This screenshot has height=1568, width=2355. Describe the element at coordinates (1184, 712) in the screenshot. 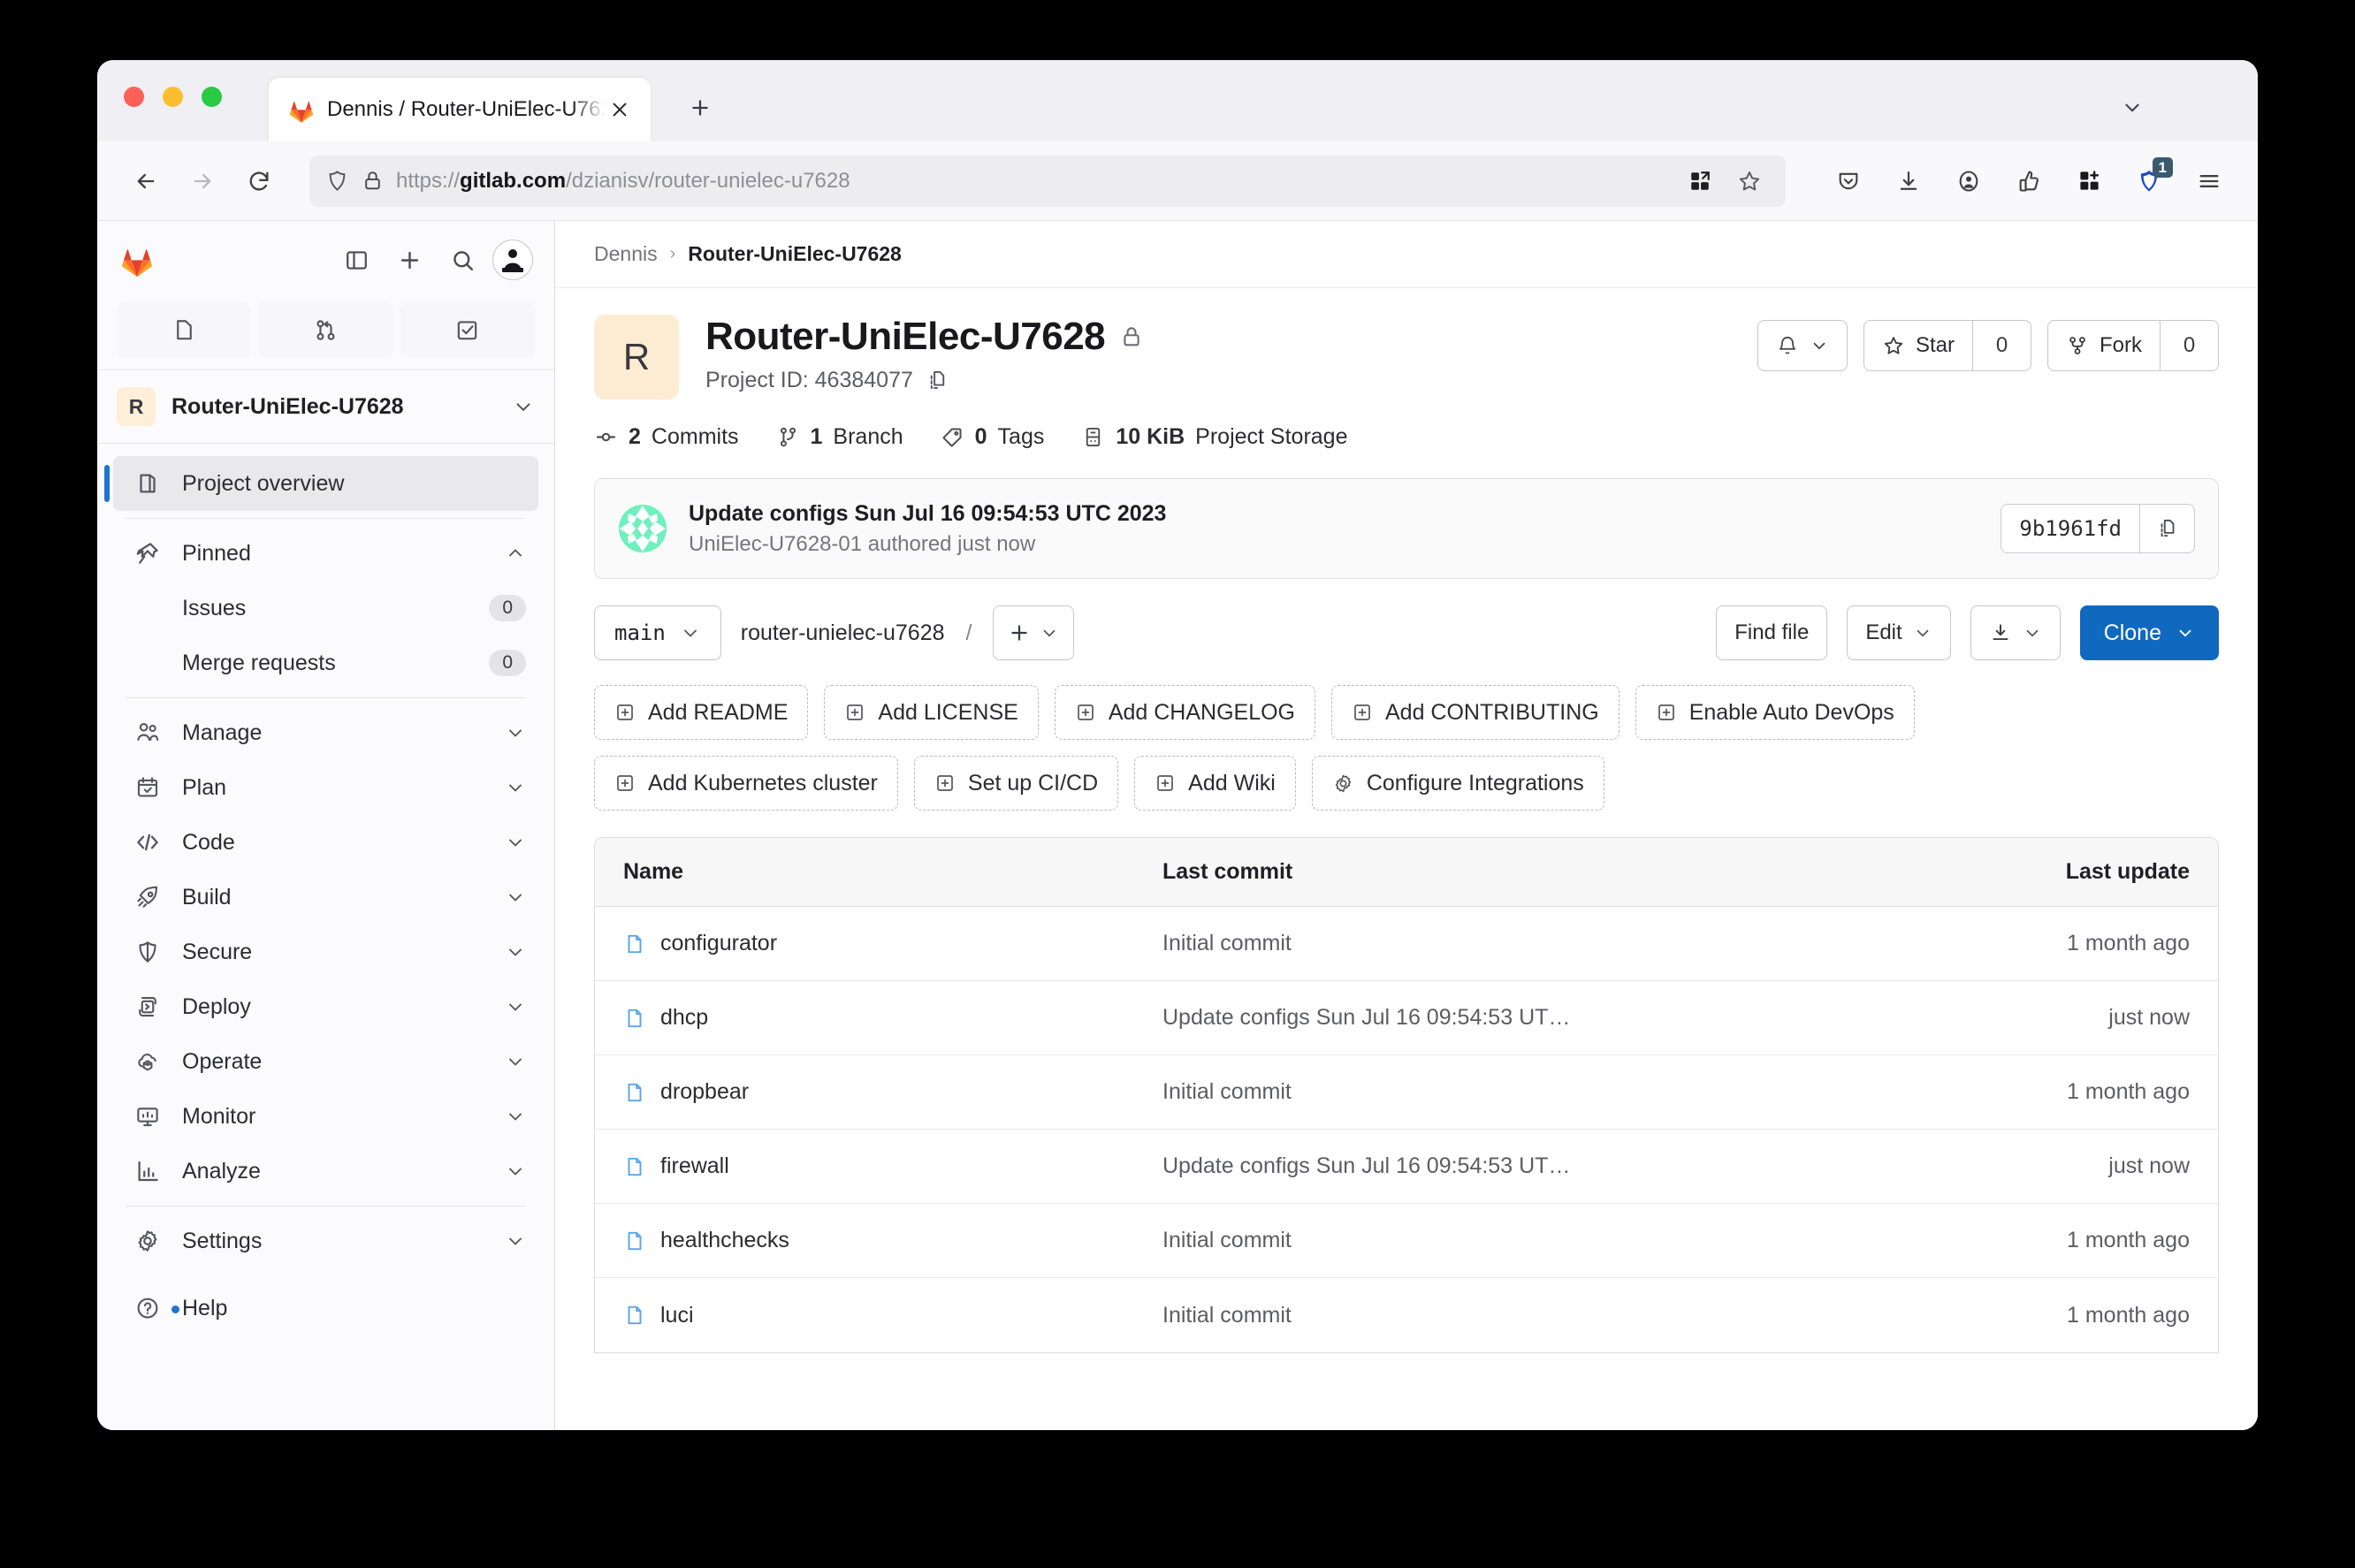

I see `add-changelog-button: Add CHANGELOG` at that location.